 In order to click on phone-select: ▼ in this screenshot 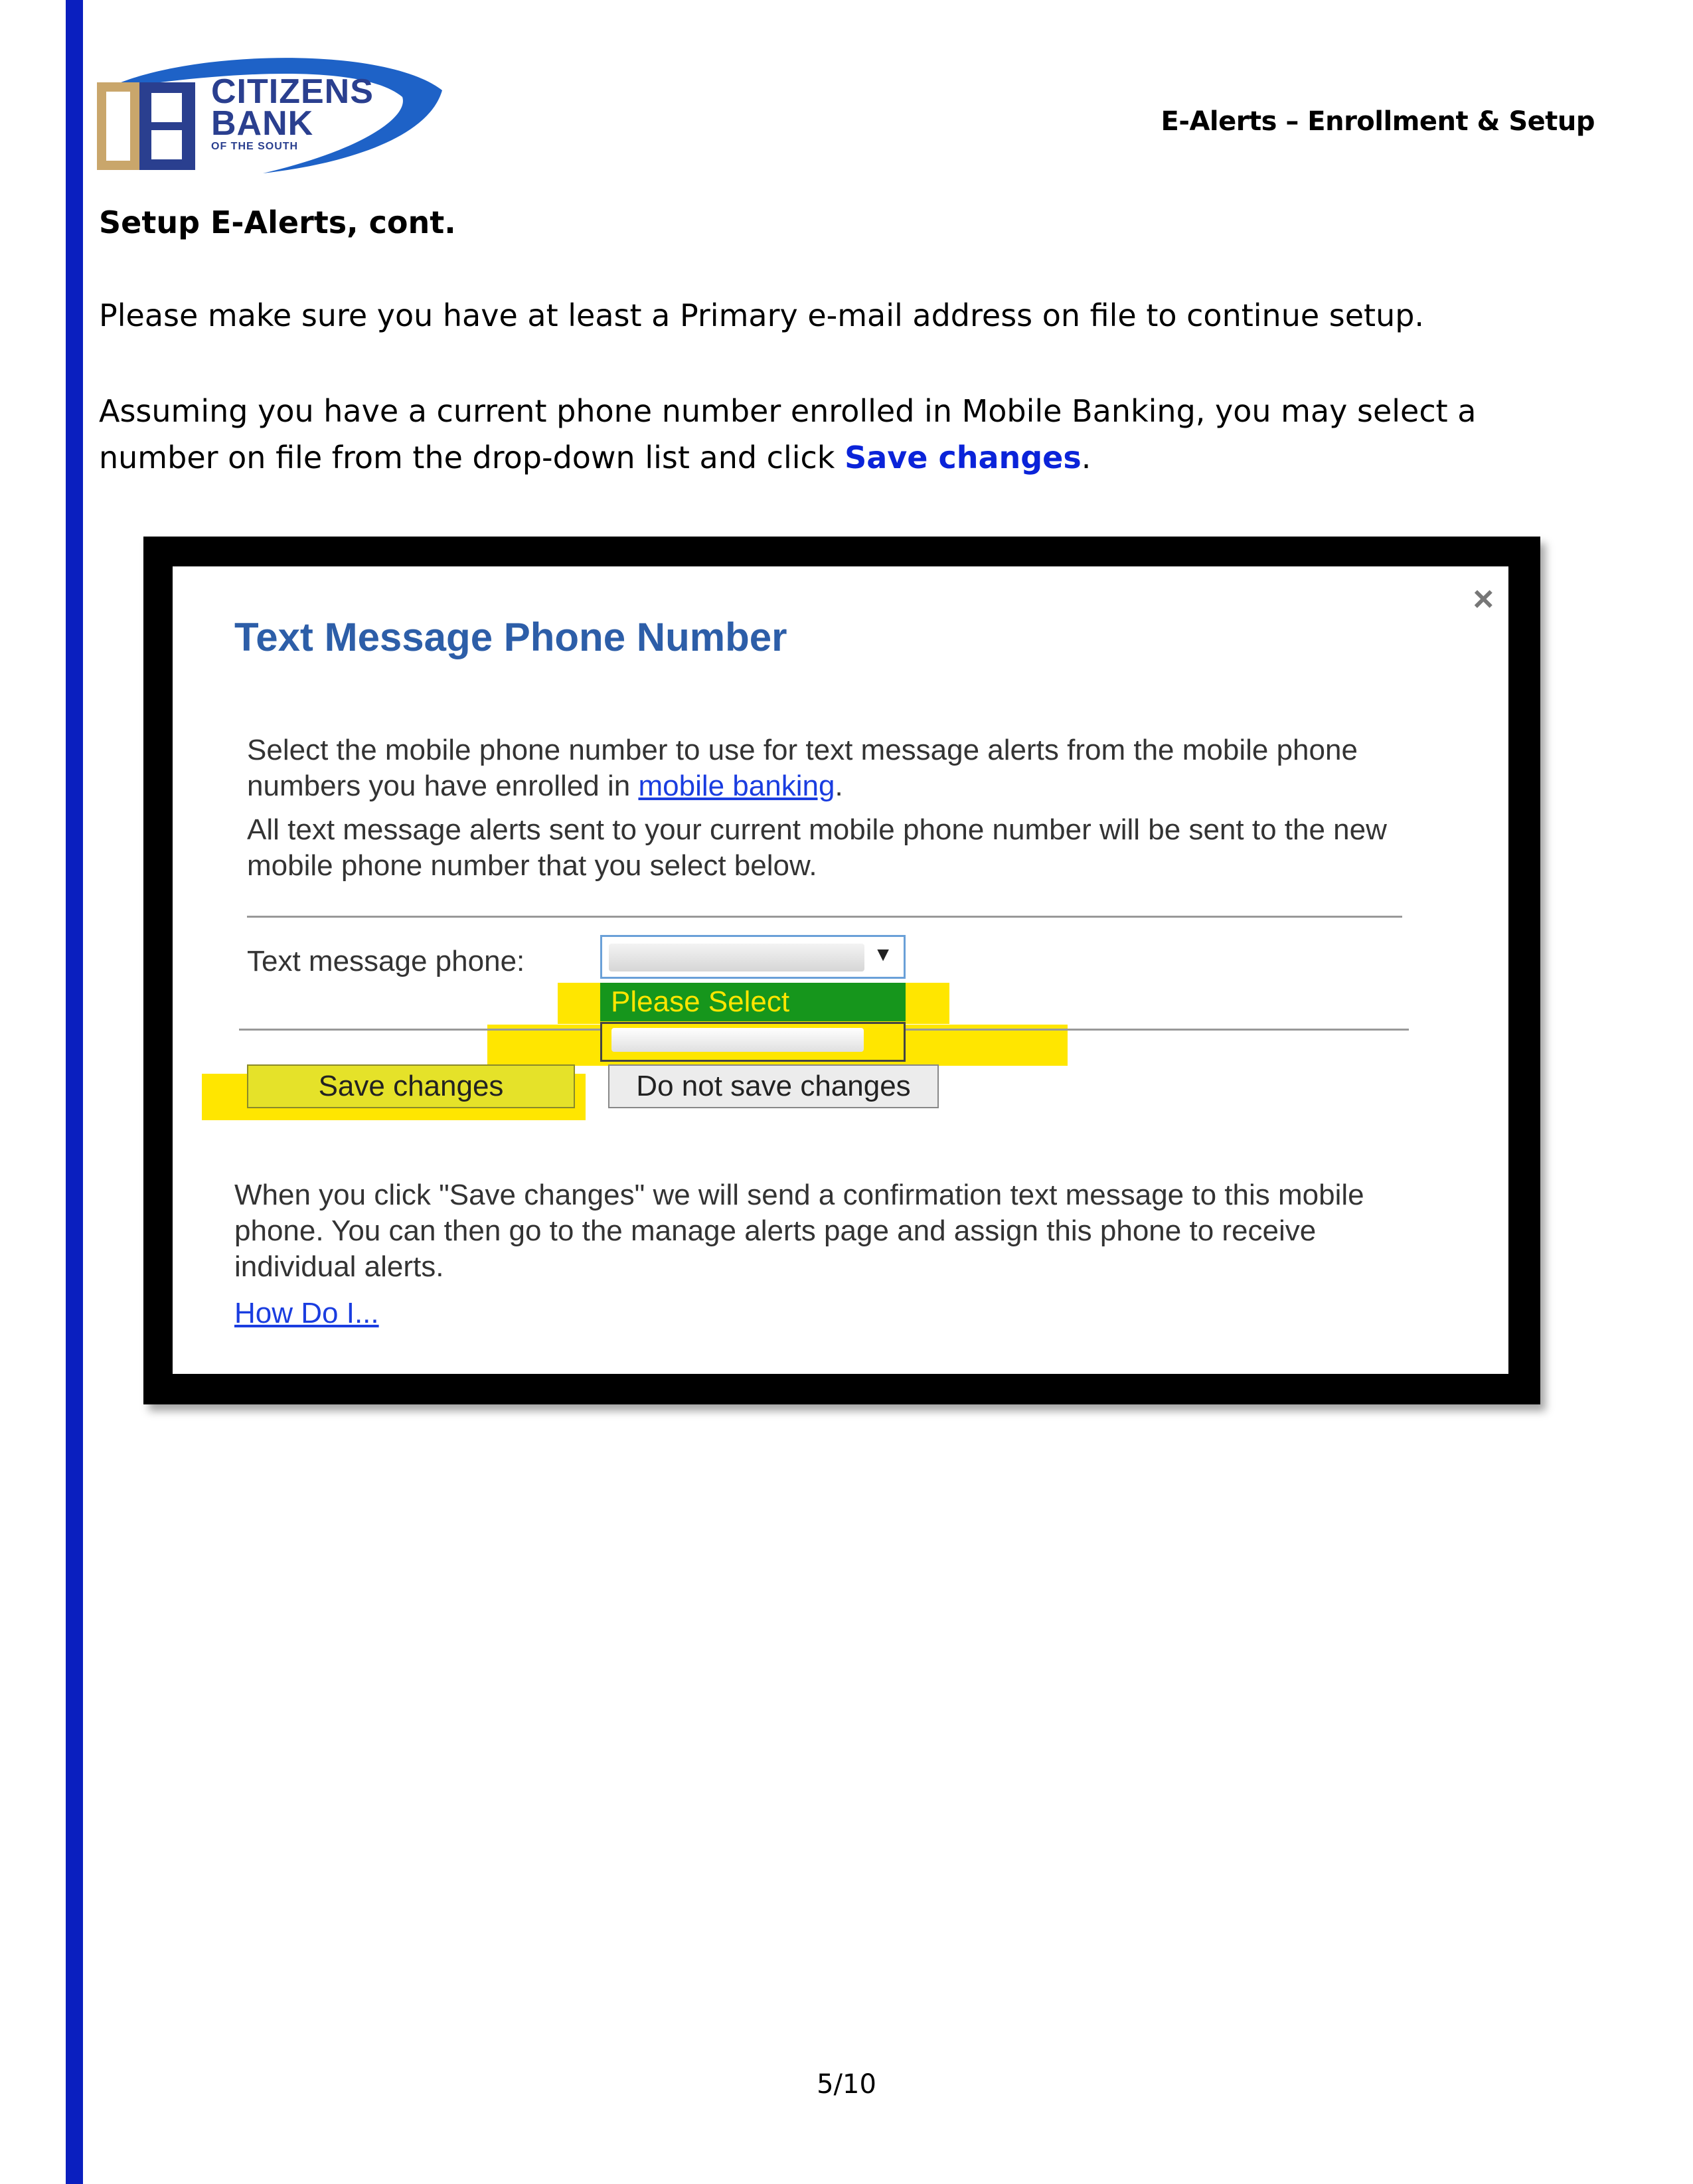, I will do `click(753, 957)`.